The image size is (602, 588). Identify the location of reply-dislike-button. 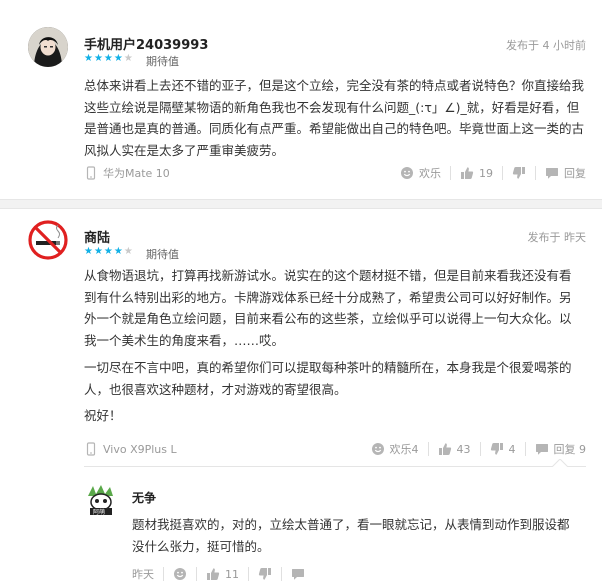
(265, 574).